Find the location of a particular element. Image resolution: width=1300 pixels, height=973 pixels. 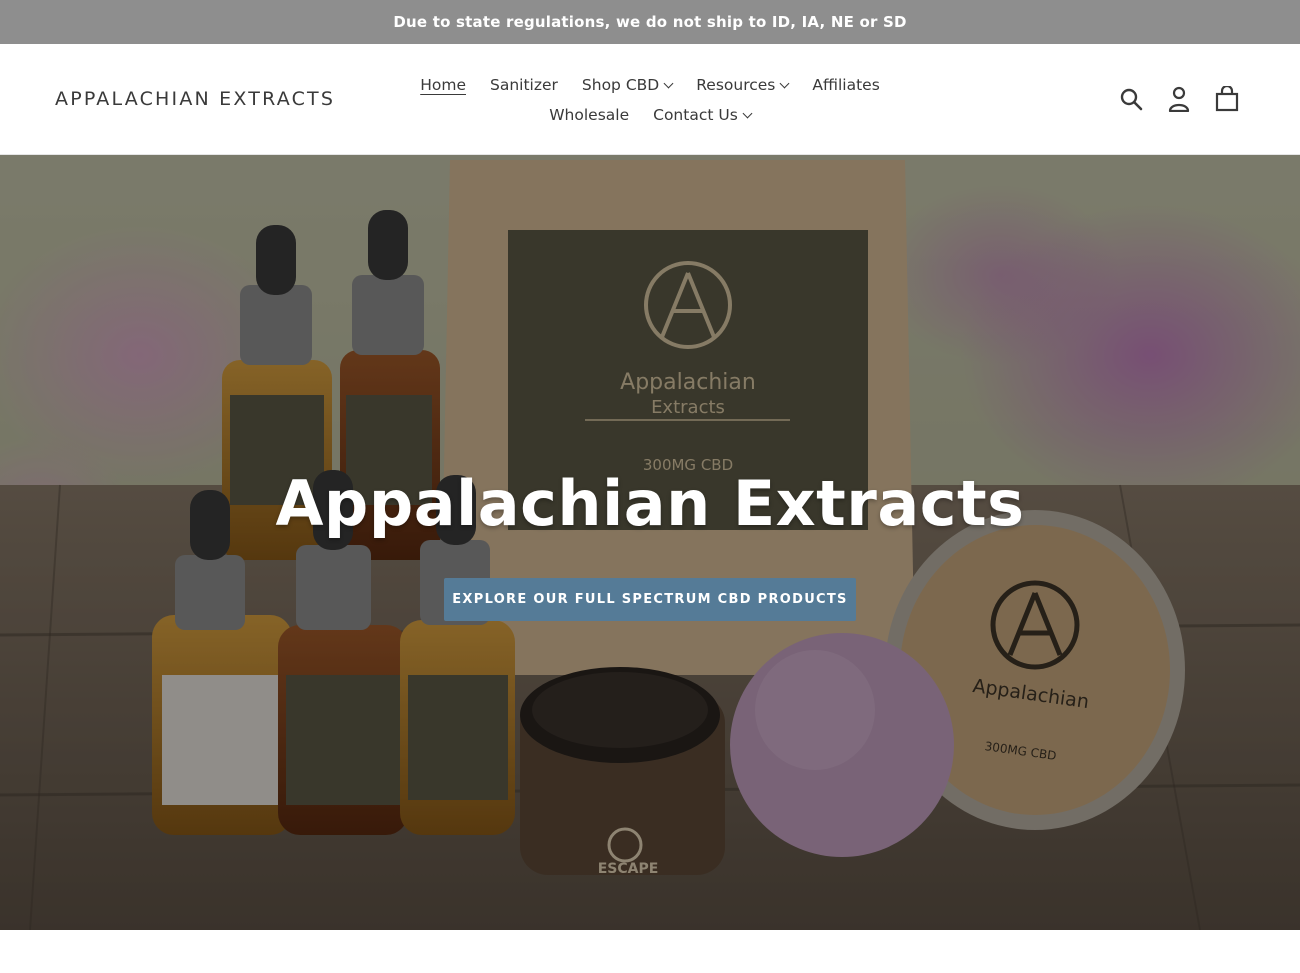

nav-row-2: Wholesale Contact Us is located at coordinates (650, 115).